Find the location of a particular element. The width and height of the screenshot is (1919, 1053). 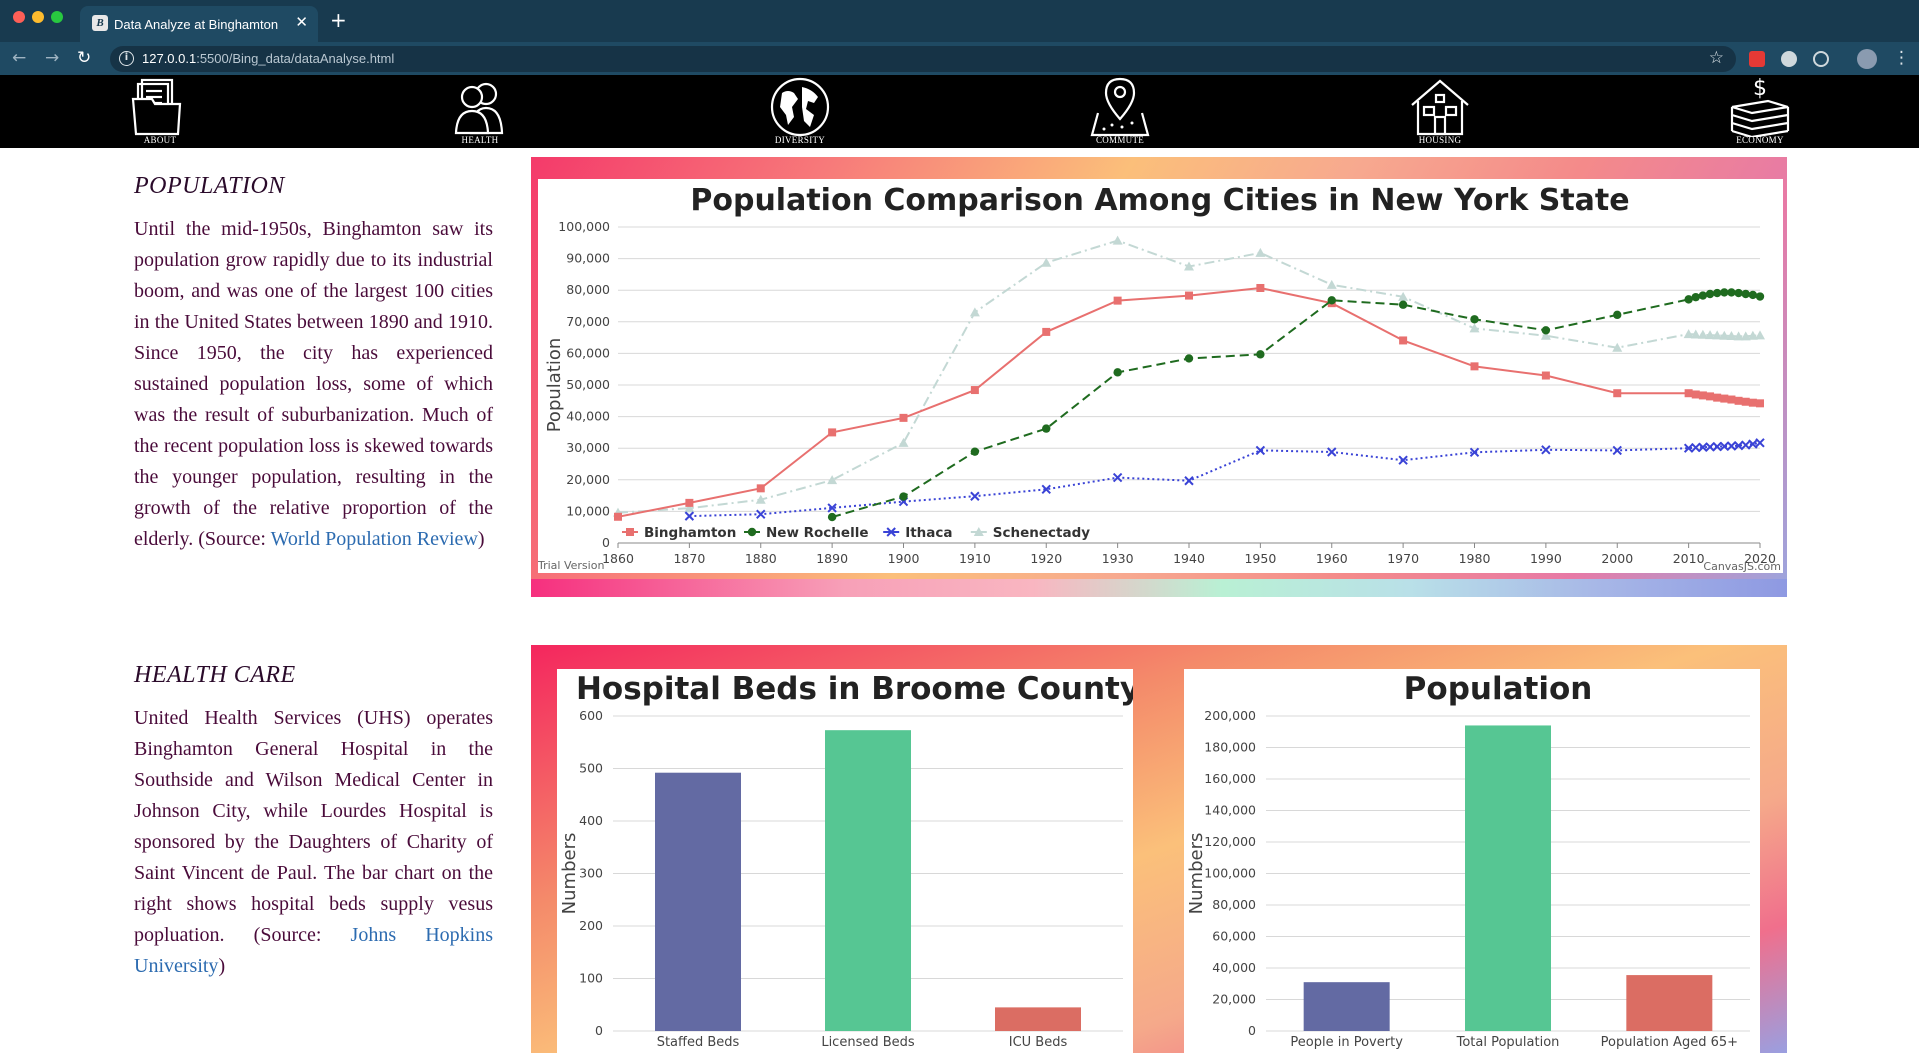

data-point-ithaca-1930 is located at coordinates (1117, 477).